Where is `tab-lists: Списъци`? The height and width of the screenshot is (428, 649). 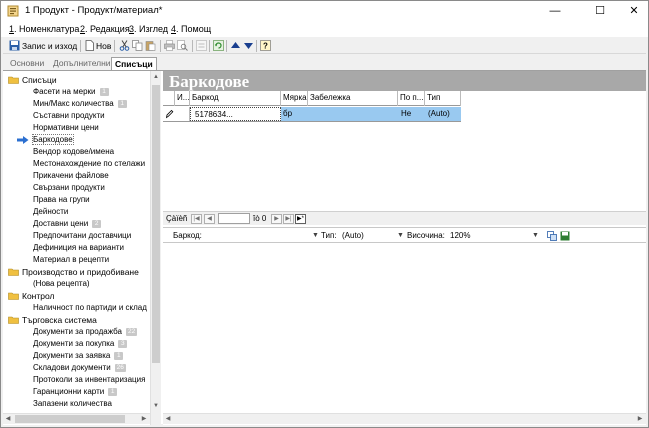 tab-lists: Списъци is located at coordinates (134, 63).